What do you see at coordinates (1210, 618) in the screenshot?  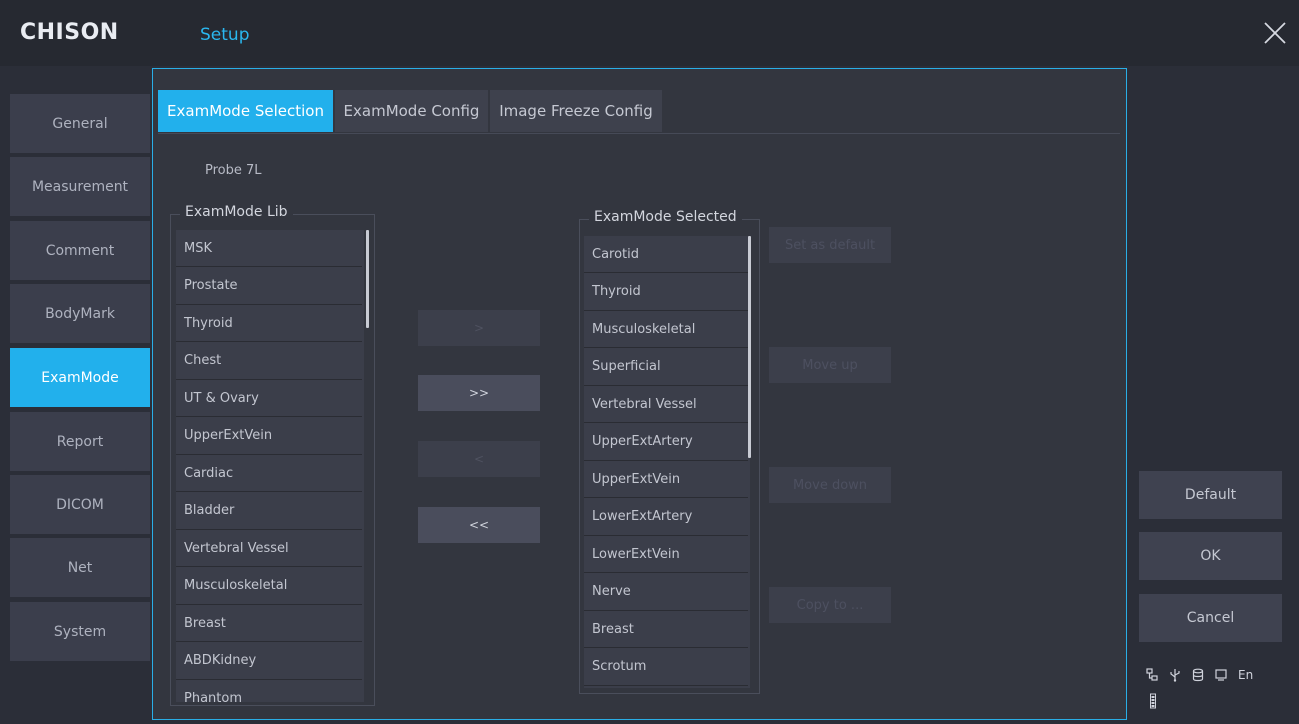 I see `cancel-button: Cancel` at bounding box center [1210, 618].